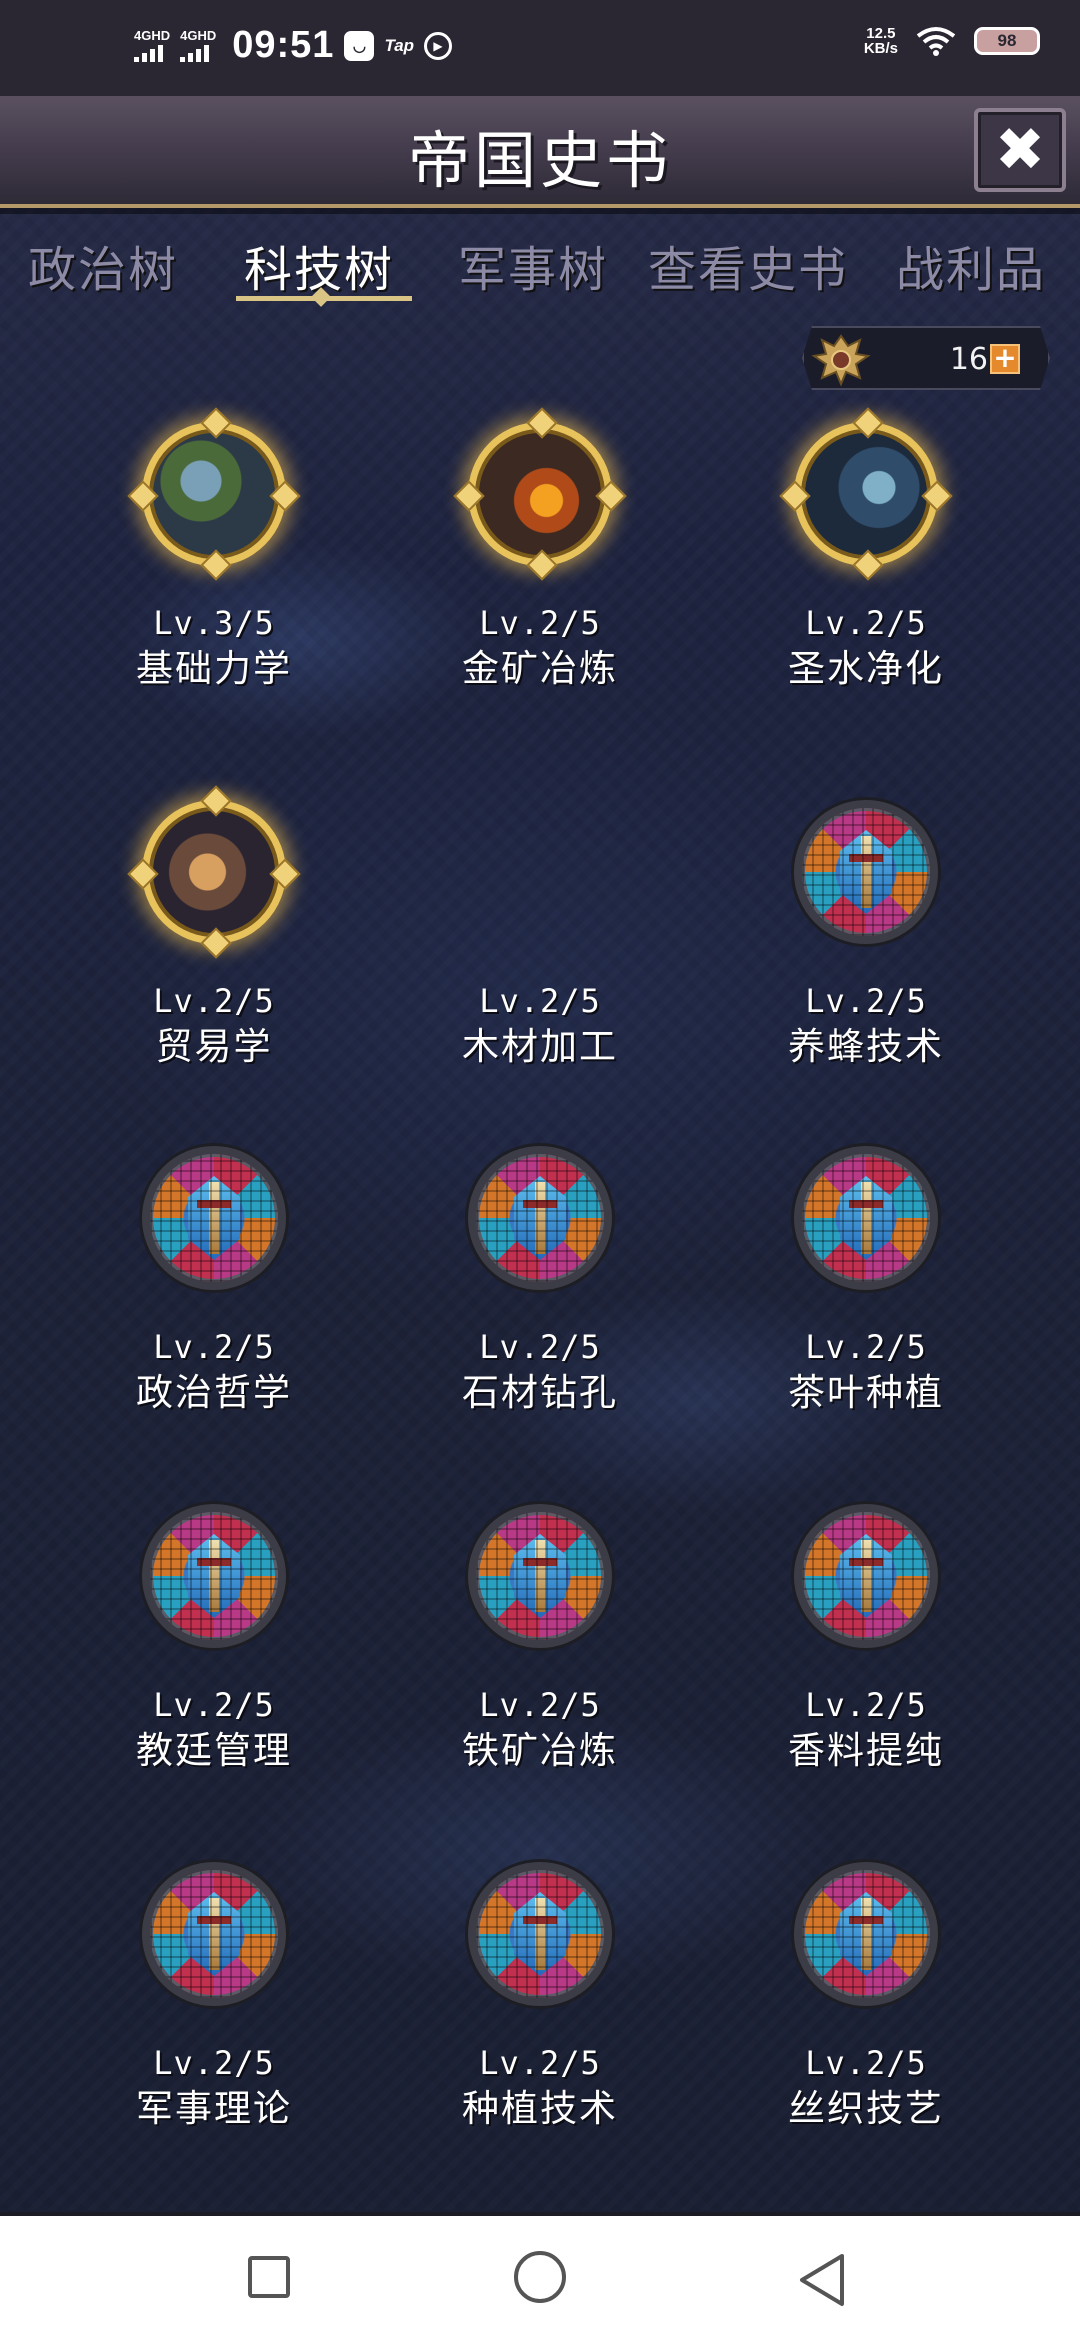  Describe the element at coordinates (533, 265) in the screenshot. I see `tab-military-tree: 军事树` at that location.